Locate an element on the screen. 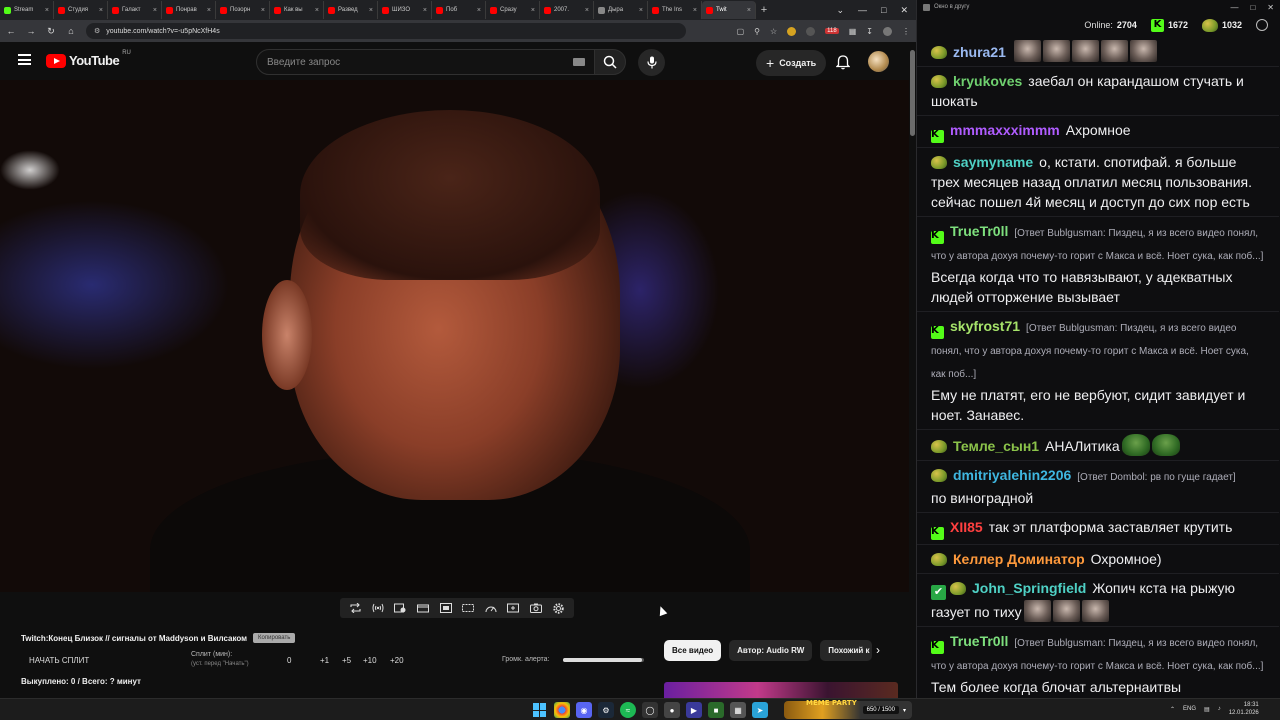 The width and height of the screenshot is (1280, 720). start-split-button: НАЧАТЬ СПЛИТ is located at coordinates (59, 660).